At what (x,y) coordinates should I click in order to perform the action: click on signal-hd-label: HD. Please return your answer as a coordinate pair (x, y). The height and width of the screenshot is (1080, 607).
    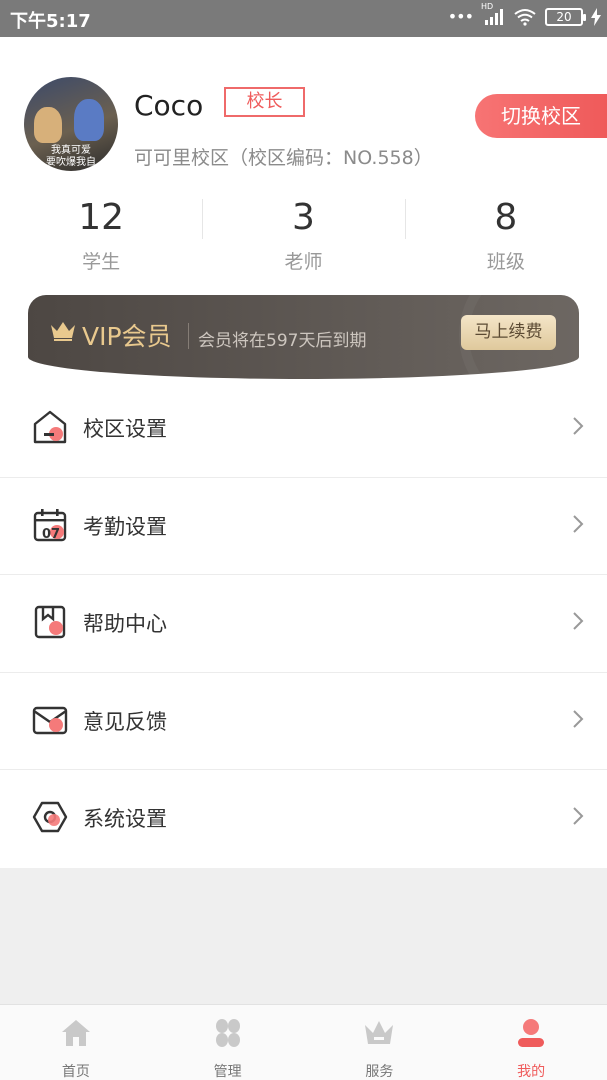
    Looking at the image, I should click on (487, 6).